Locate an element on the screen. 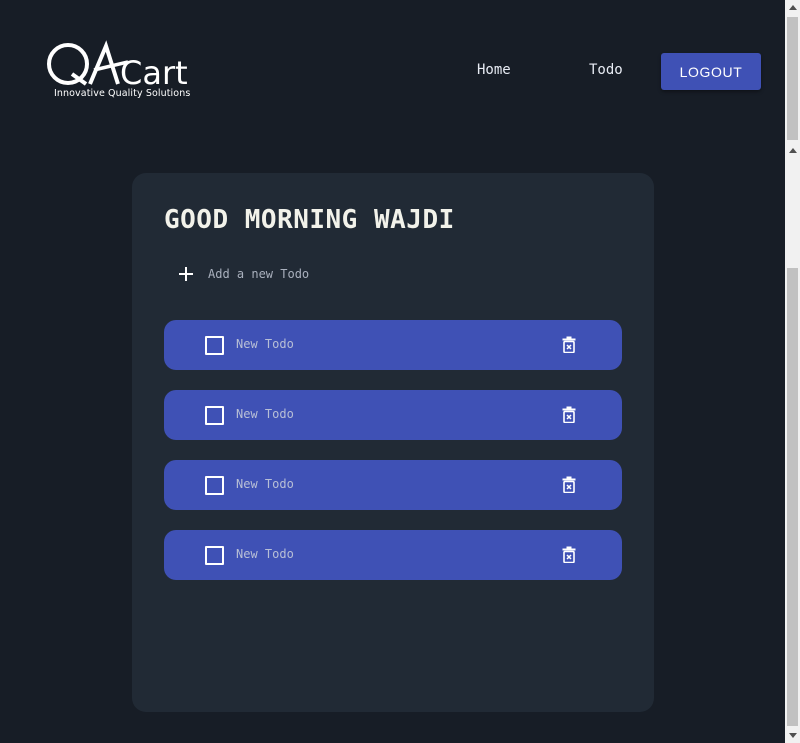 This screenshot has height=743, width=800. add-todo-input is located at coordinates (358, 274).